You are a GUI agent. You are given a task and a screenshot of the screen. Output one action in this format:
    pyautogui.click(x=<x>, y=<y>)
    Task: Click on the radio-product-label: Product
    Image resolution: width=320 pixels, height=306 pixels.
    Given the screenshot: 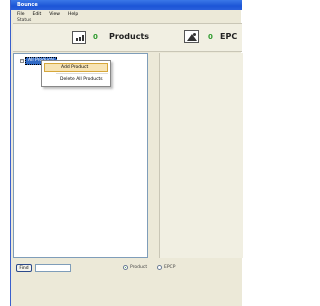 What is the action you would take?
    pyautogui.click(x=139, y=267)
    